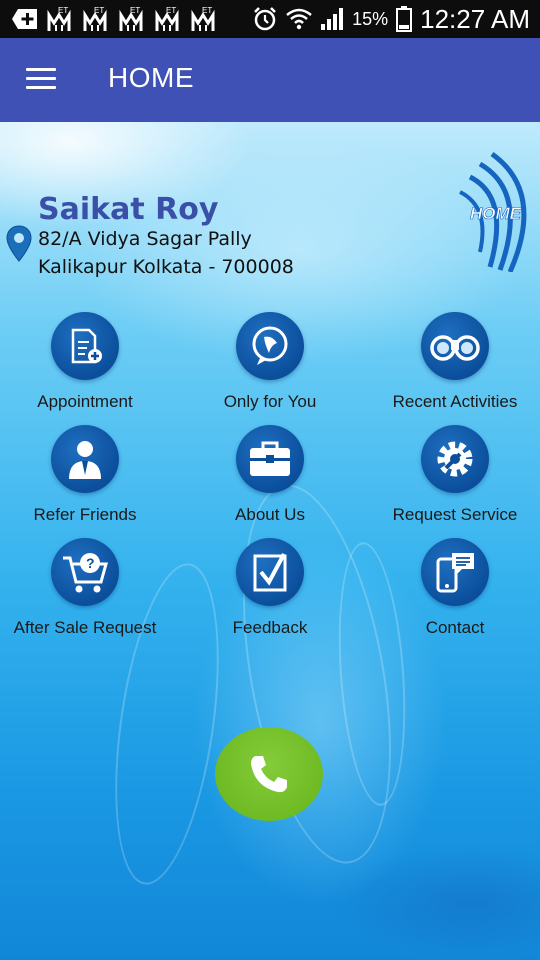 The width and height of the screenshot is (540, 960). I want to click on svg-text: HOME, so click(496, 213).